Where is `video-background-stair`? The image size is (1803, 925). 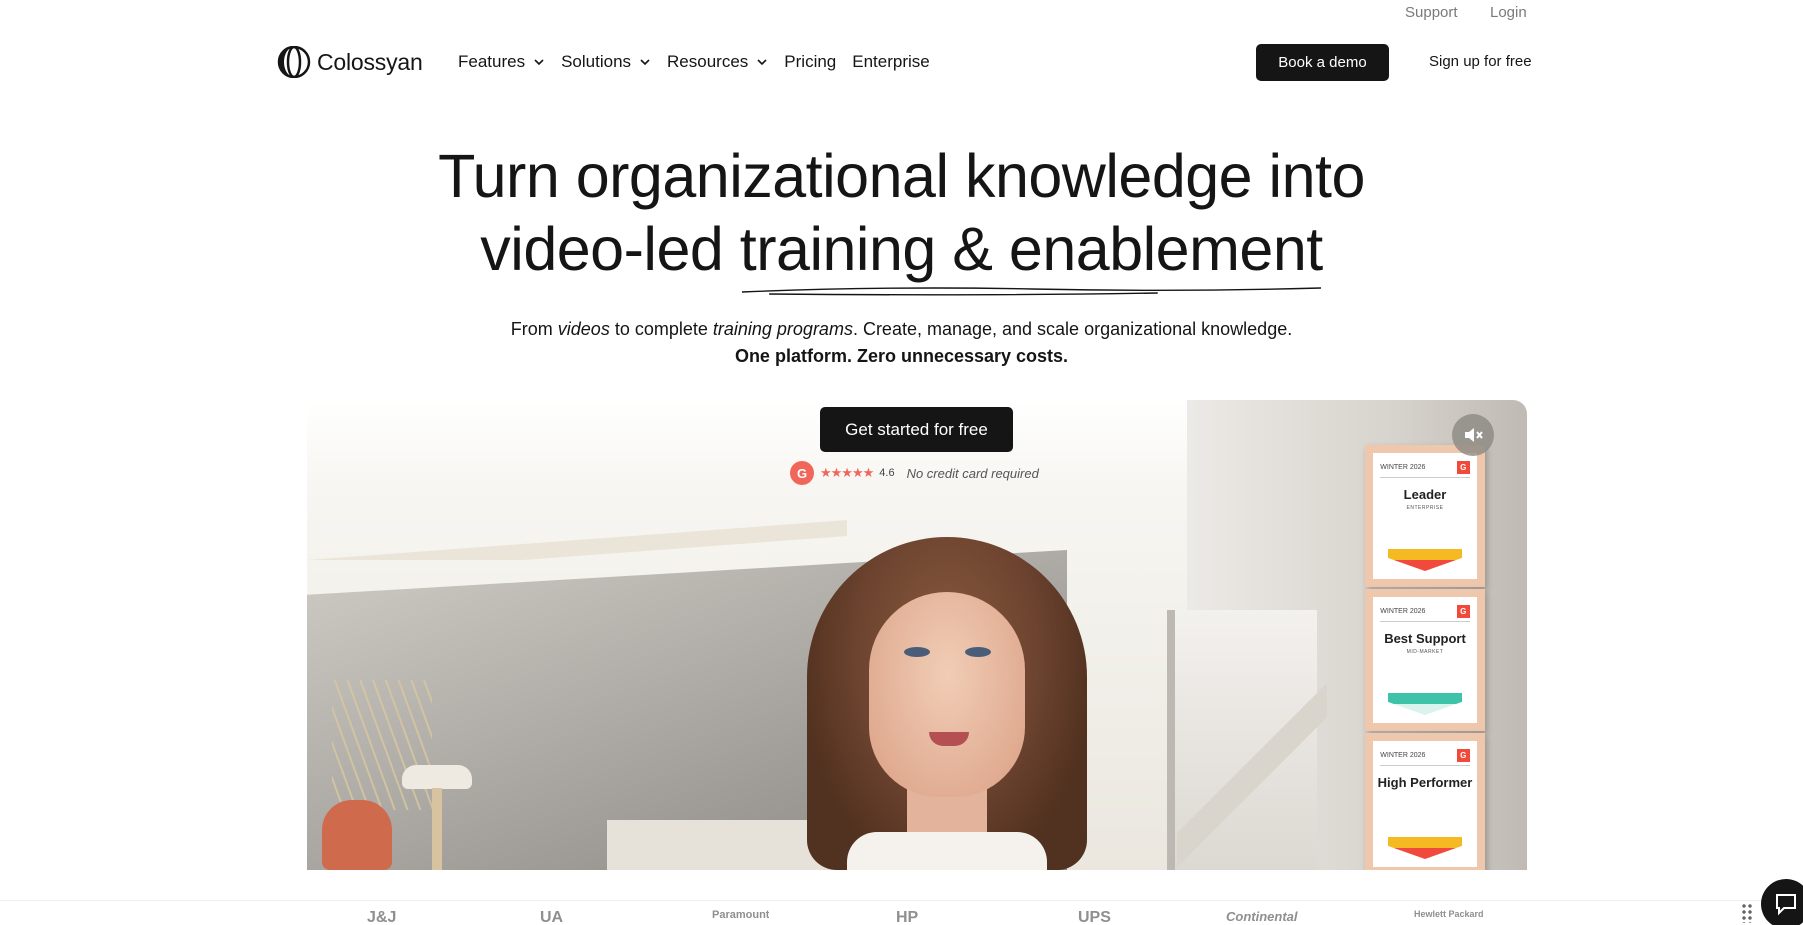
video-background-stair is located at coordinates (1252, 775).